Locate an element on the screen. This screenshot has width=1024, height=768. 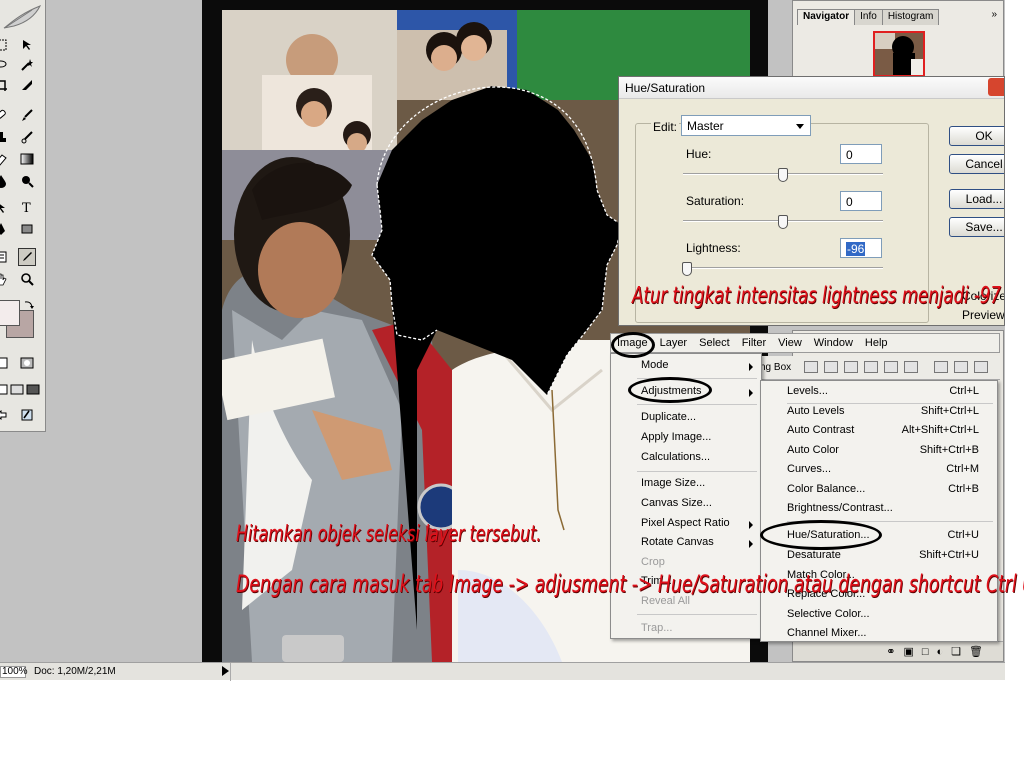
marquee-icon is located at coordinates (5, 45).